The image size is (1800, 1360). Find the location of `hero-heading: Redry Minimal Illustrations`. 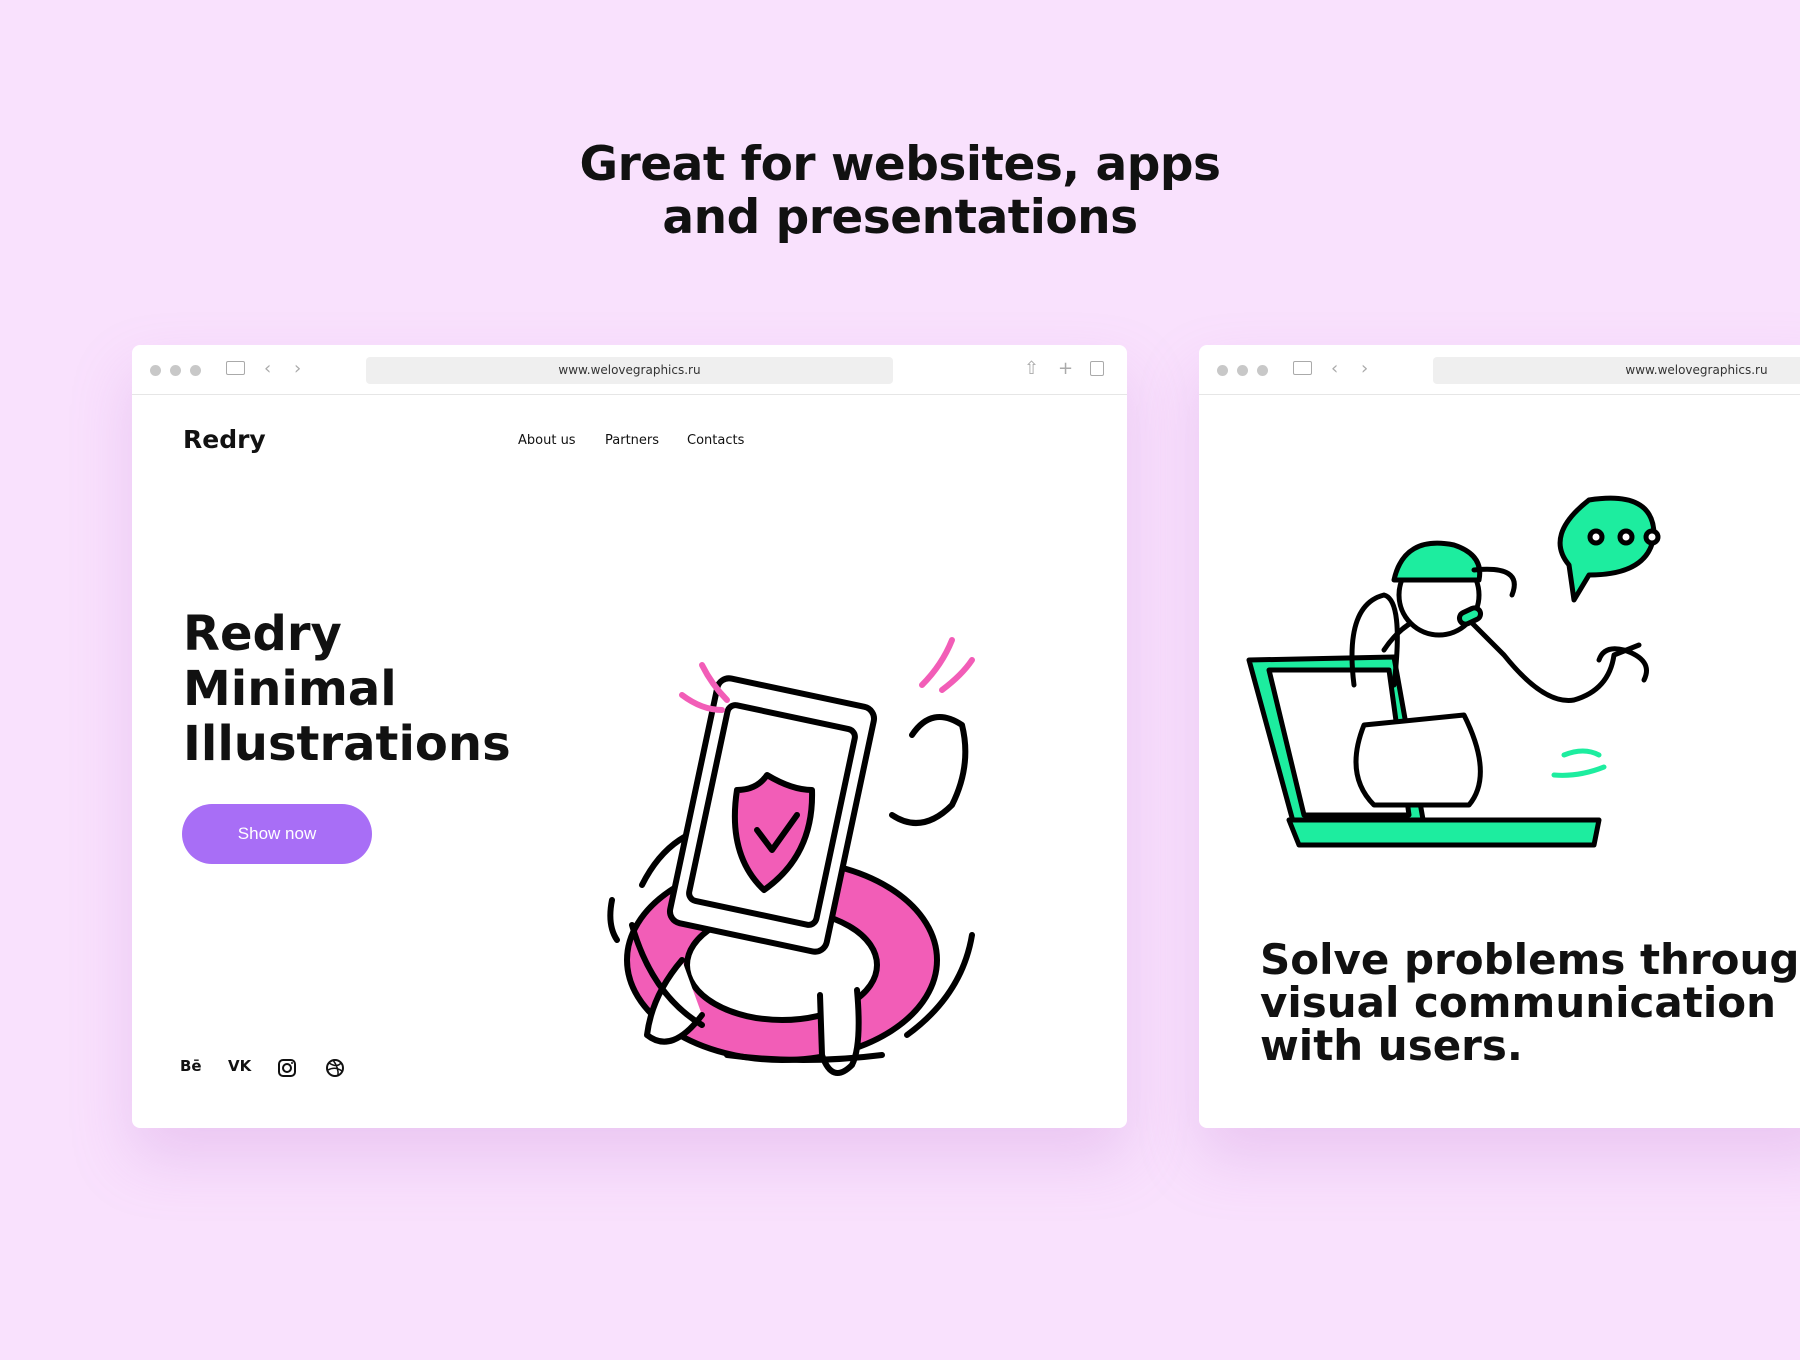

hero-heading: Redry Minimal Illustrations is located at coordinates (347, 689).